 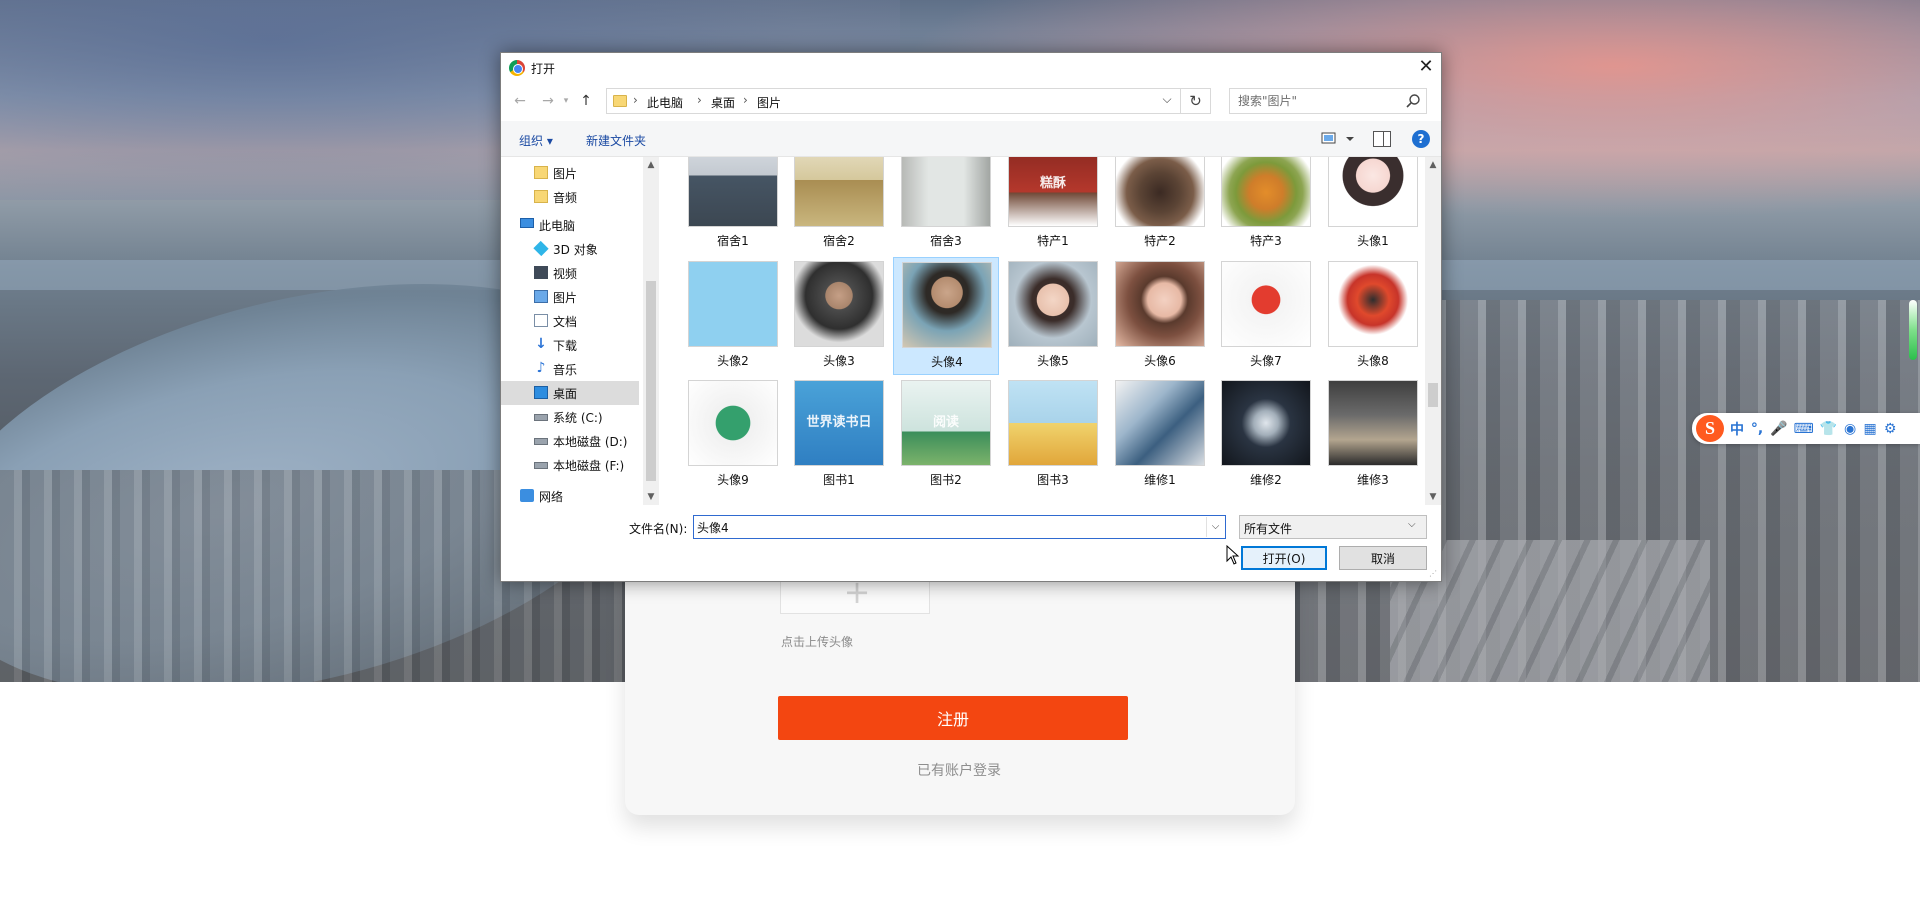 I want to click on file-item: 头像9, so click(x=733, y=435).